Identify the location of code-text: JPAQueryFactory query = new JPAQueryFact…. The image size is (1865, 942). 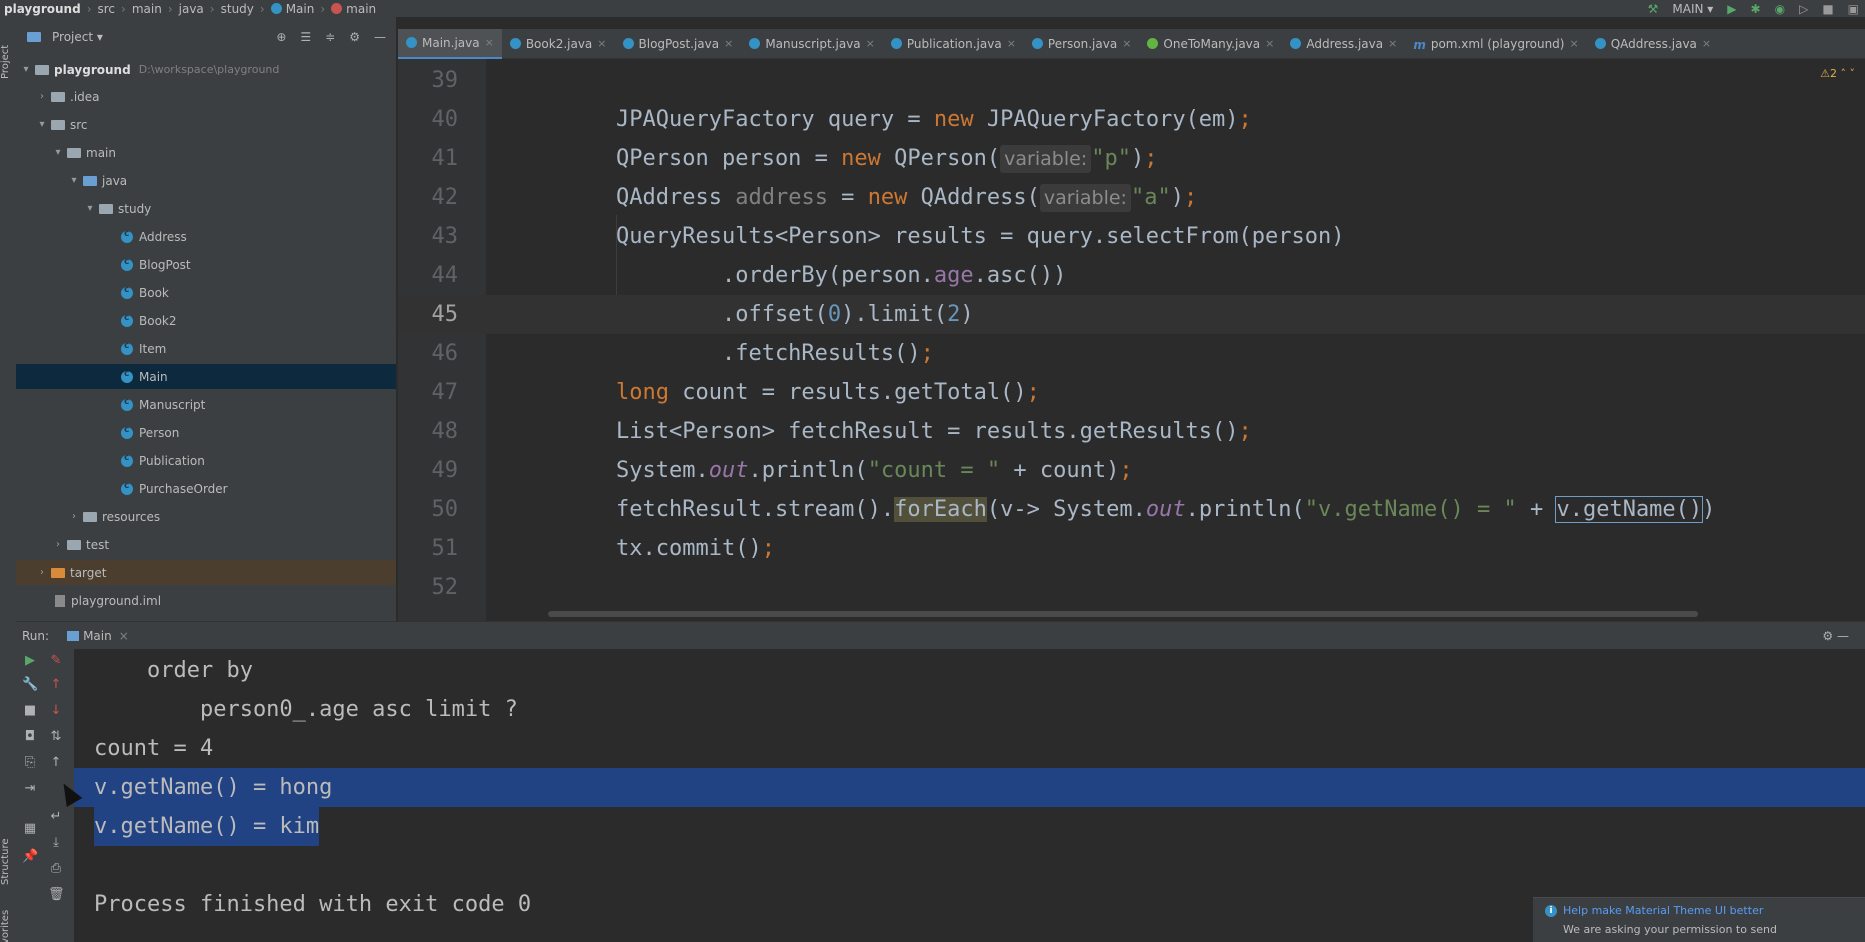
(934, 119).